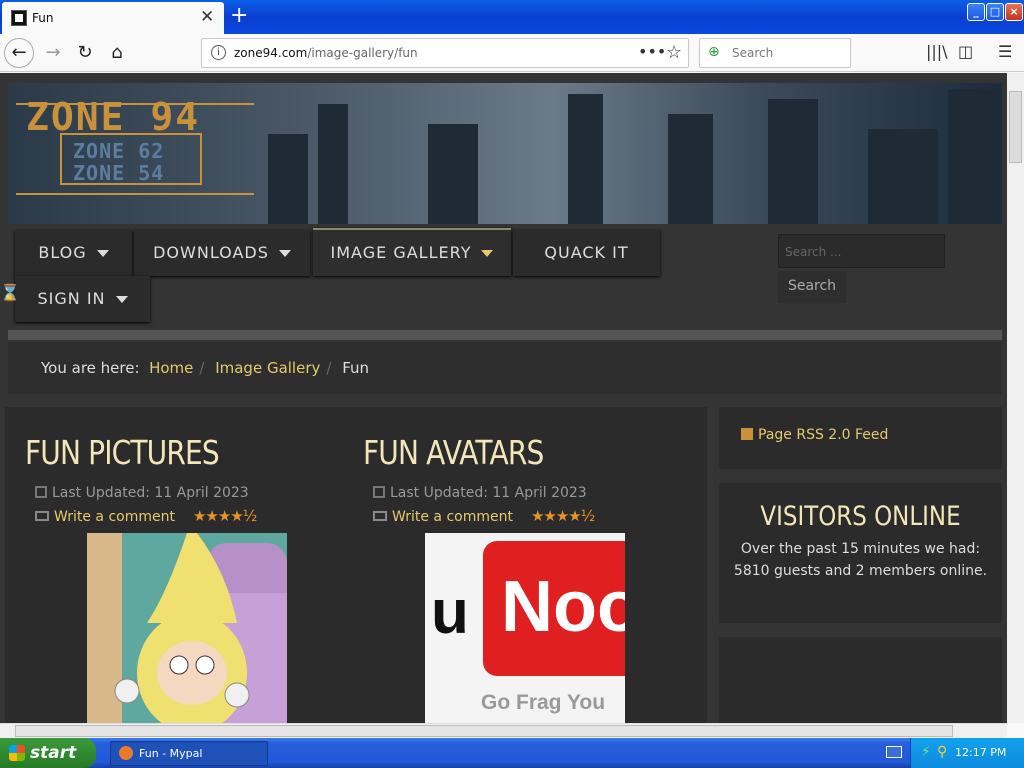 Image resolution: width=1024 pixels, height=768 pixels. I want to click on tab-fun: Fun ✕, so click(113, 18).